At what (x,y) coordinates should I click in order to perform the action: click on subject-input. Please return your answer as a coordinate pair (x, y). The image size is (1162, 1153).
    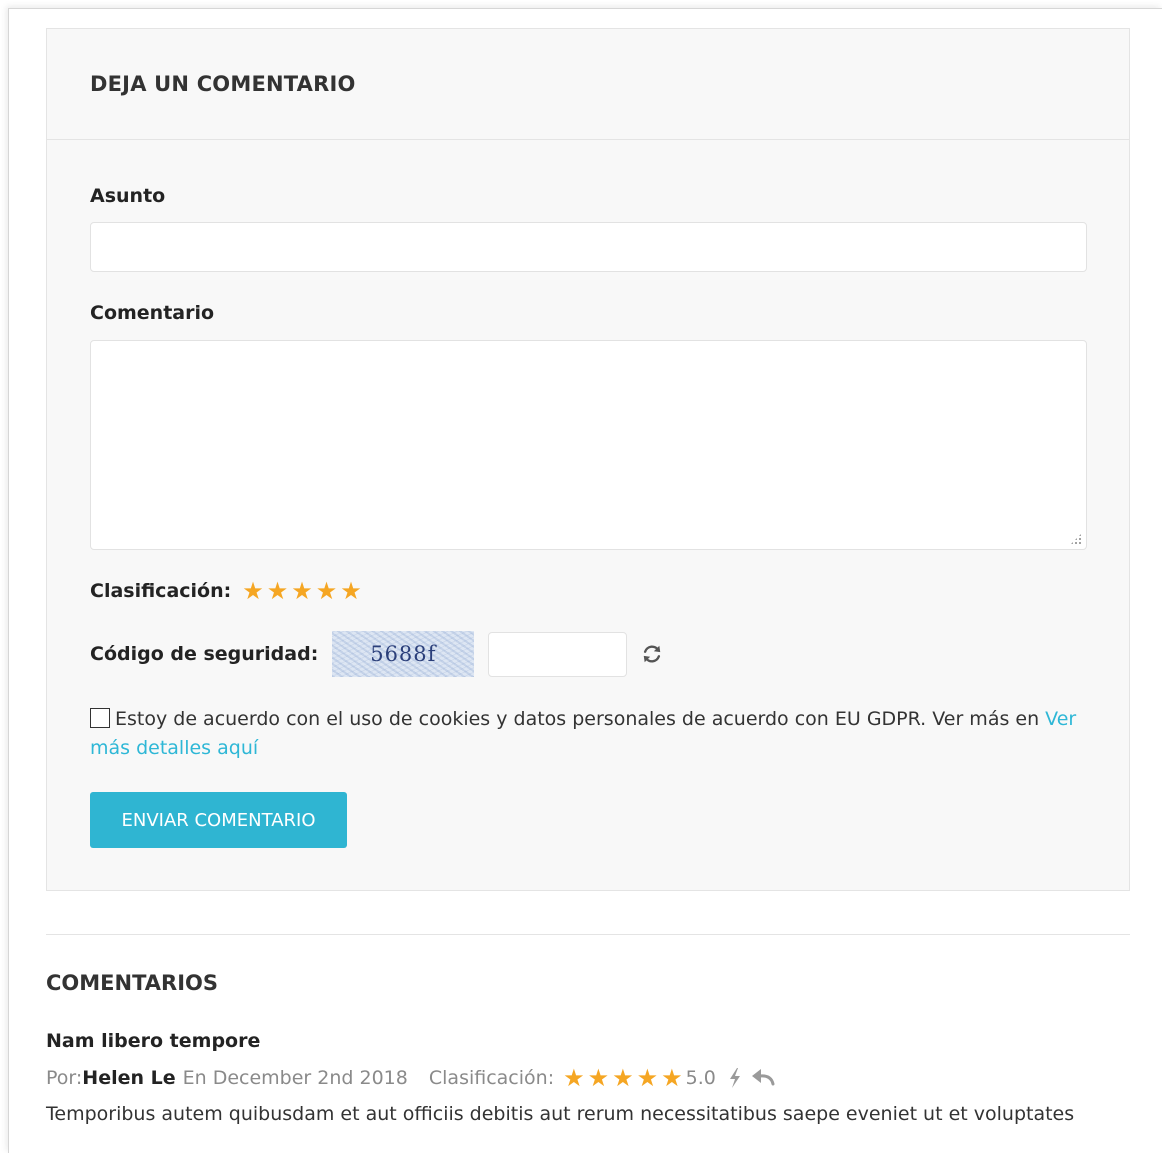
    Looking at the image, I should click on (588, 247).